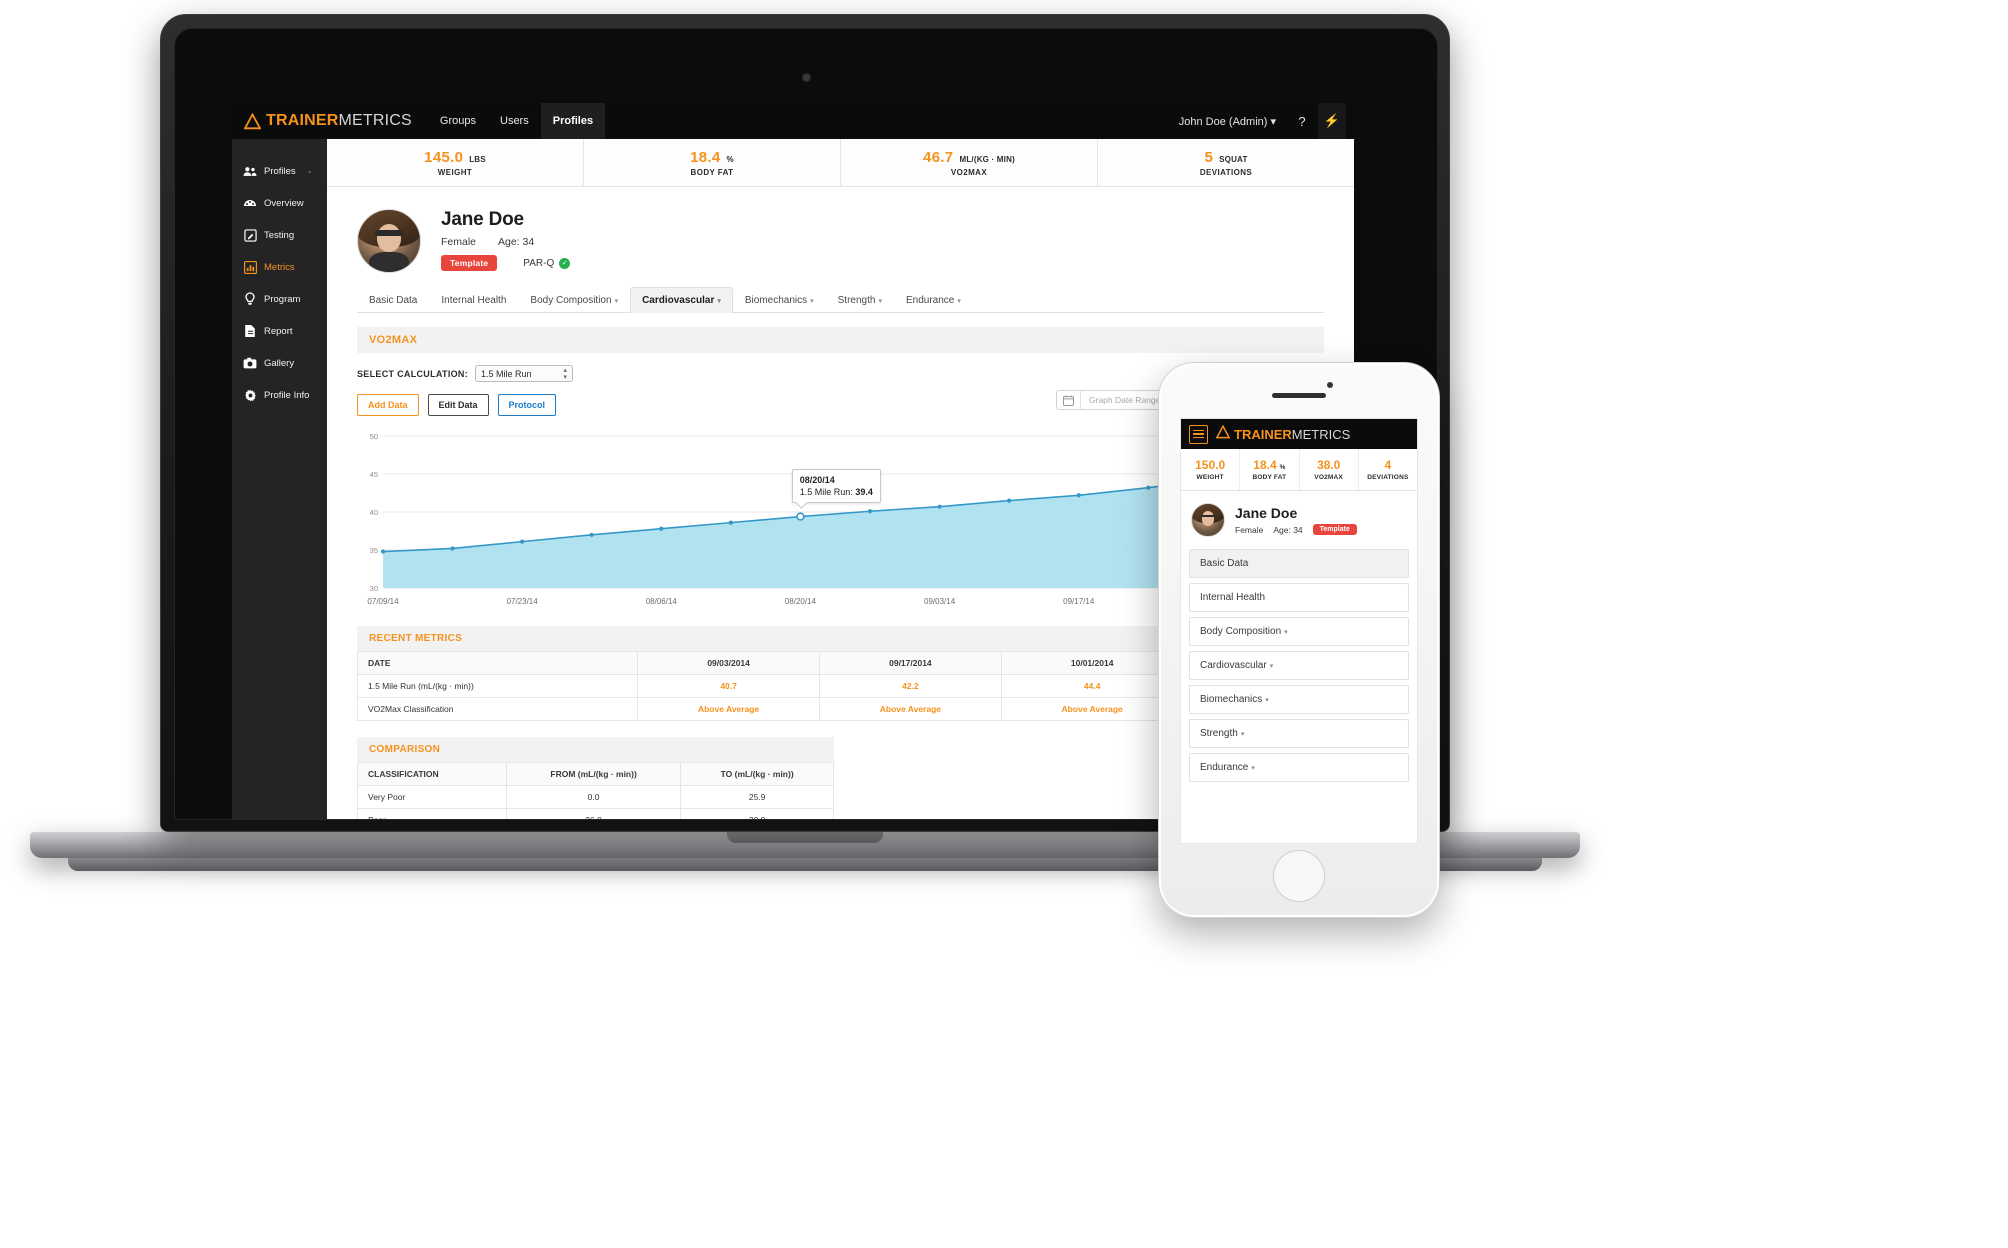 The height and width of the screenshot is (1248, 2008). Describe the element at coordinates (1299, 563) in the screenshot. I see `mobile-menu-item-basic-data: Basic Data` at that location.